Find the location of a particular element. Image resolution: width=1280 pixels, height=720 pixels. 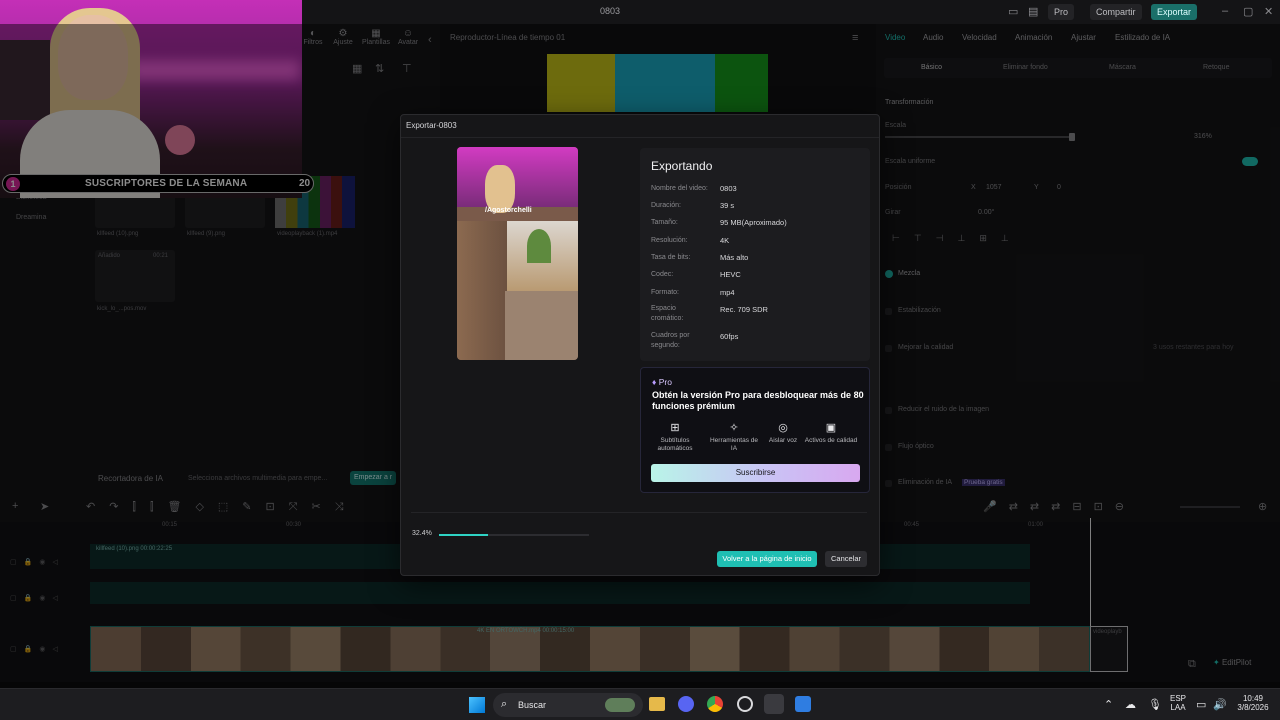

exporting-heading: Exportando is located at coordinates (682, 166).